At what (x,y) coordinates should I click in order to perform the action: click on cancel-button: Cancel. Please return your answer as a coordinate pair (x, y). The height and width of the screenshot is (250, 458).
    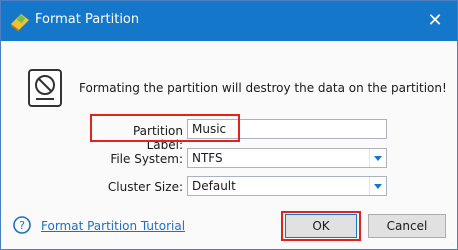
    Looking at the image, I should click on (407, 226).